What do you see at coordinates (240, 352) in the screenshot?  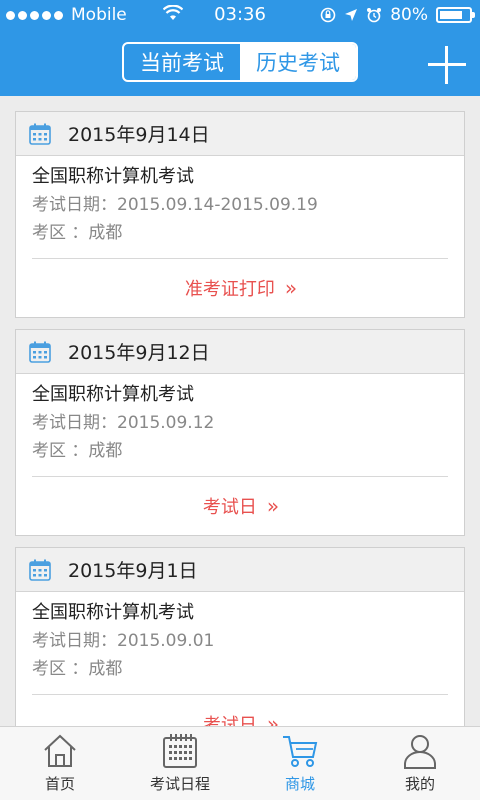 I see `exam-card-header: 2015年9月12日` at bounding box center [240, 352].